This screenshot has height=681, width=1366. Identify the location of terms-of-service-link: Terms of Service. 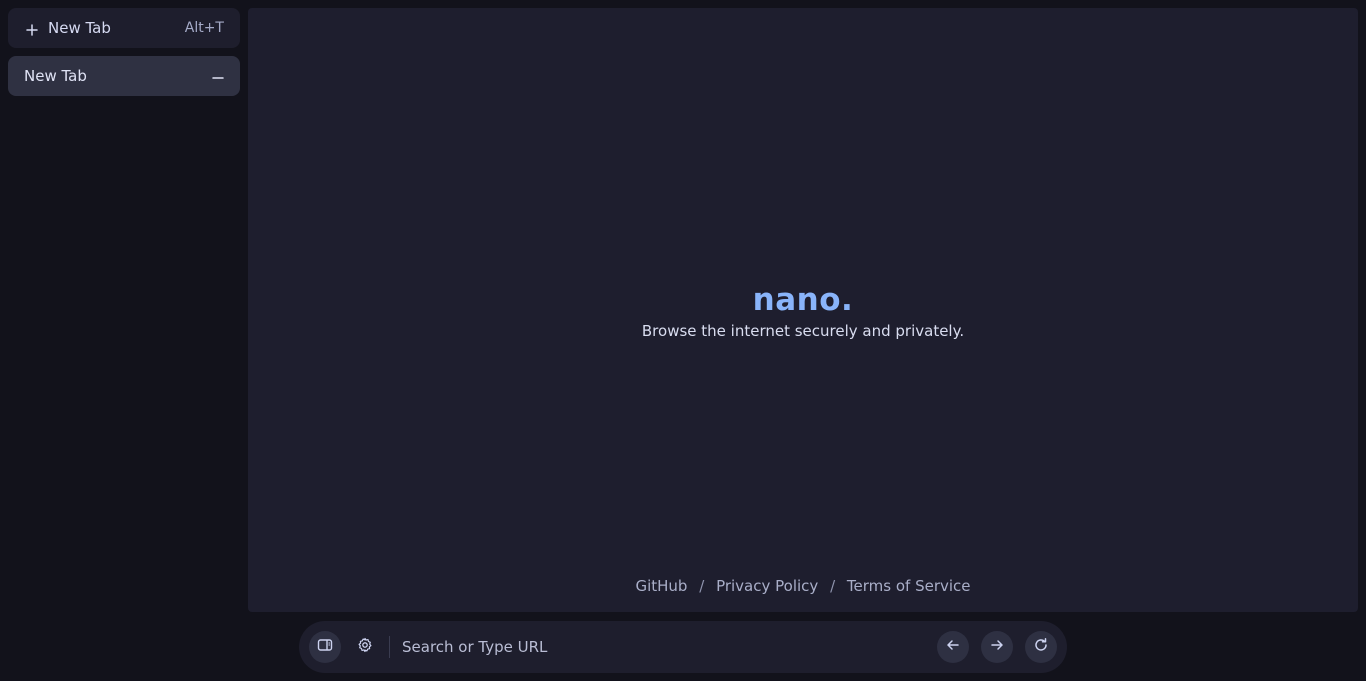
(909, 586).